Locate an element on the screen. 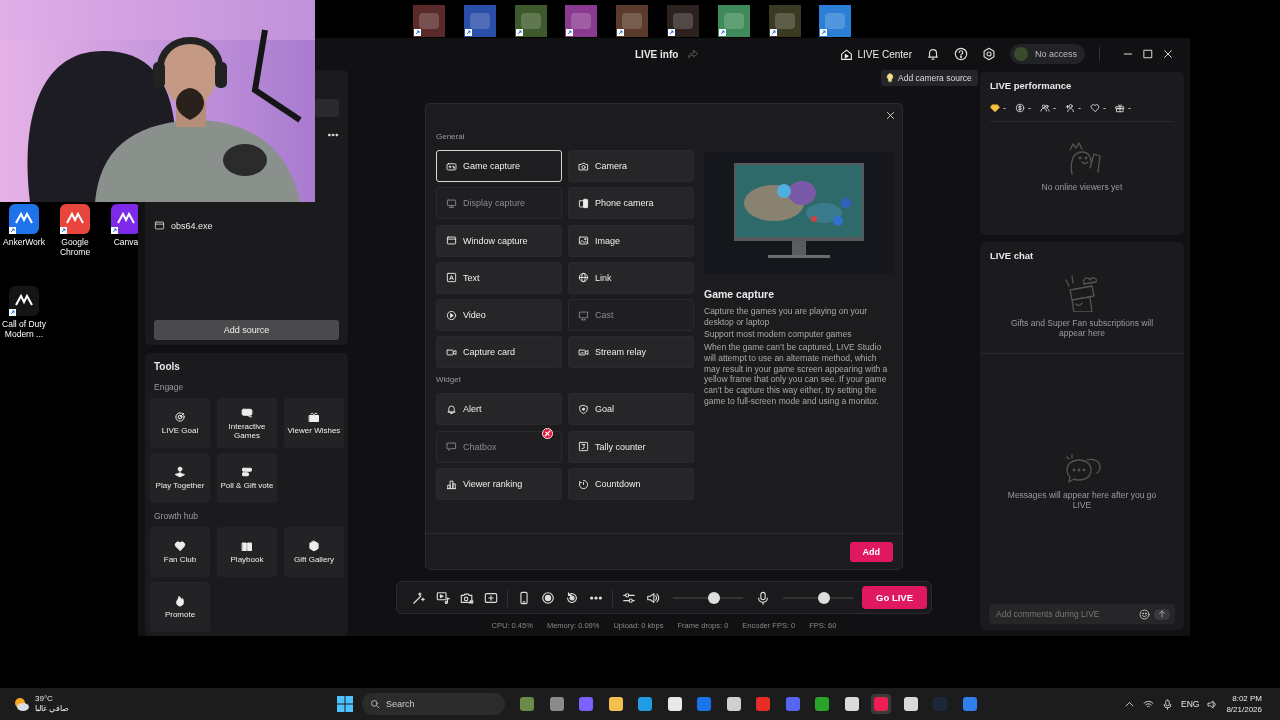 Image resolution: width=1280 pixels, height=720 pixels. sliders-icon is located at coordinates (628, 597).